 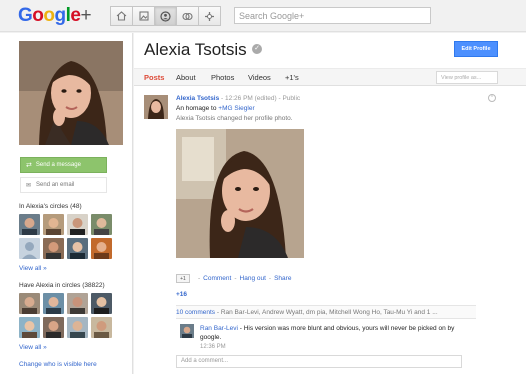 I want to click on profile-icon, so click(x=165, y=16).